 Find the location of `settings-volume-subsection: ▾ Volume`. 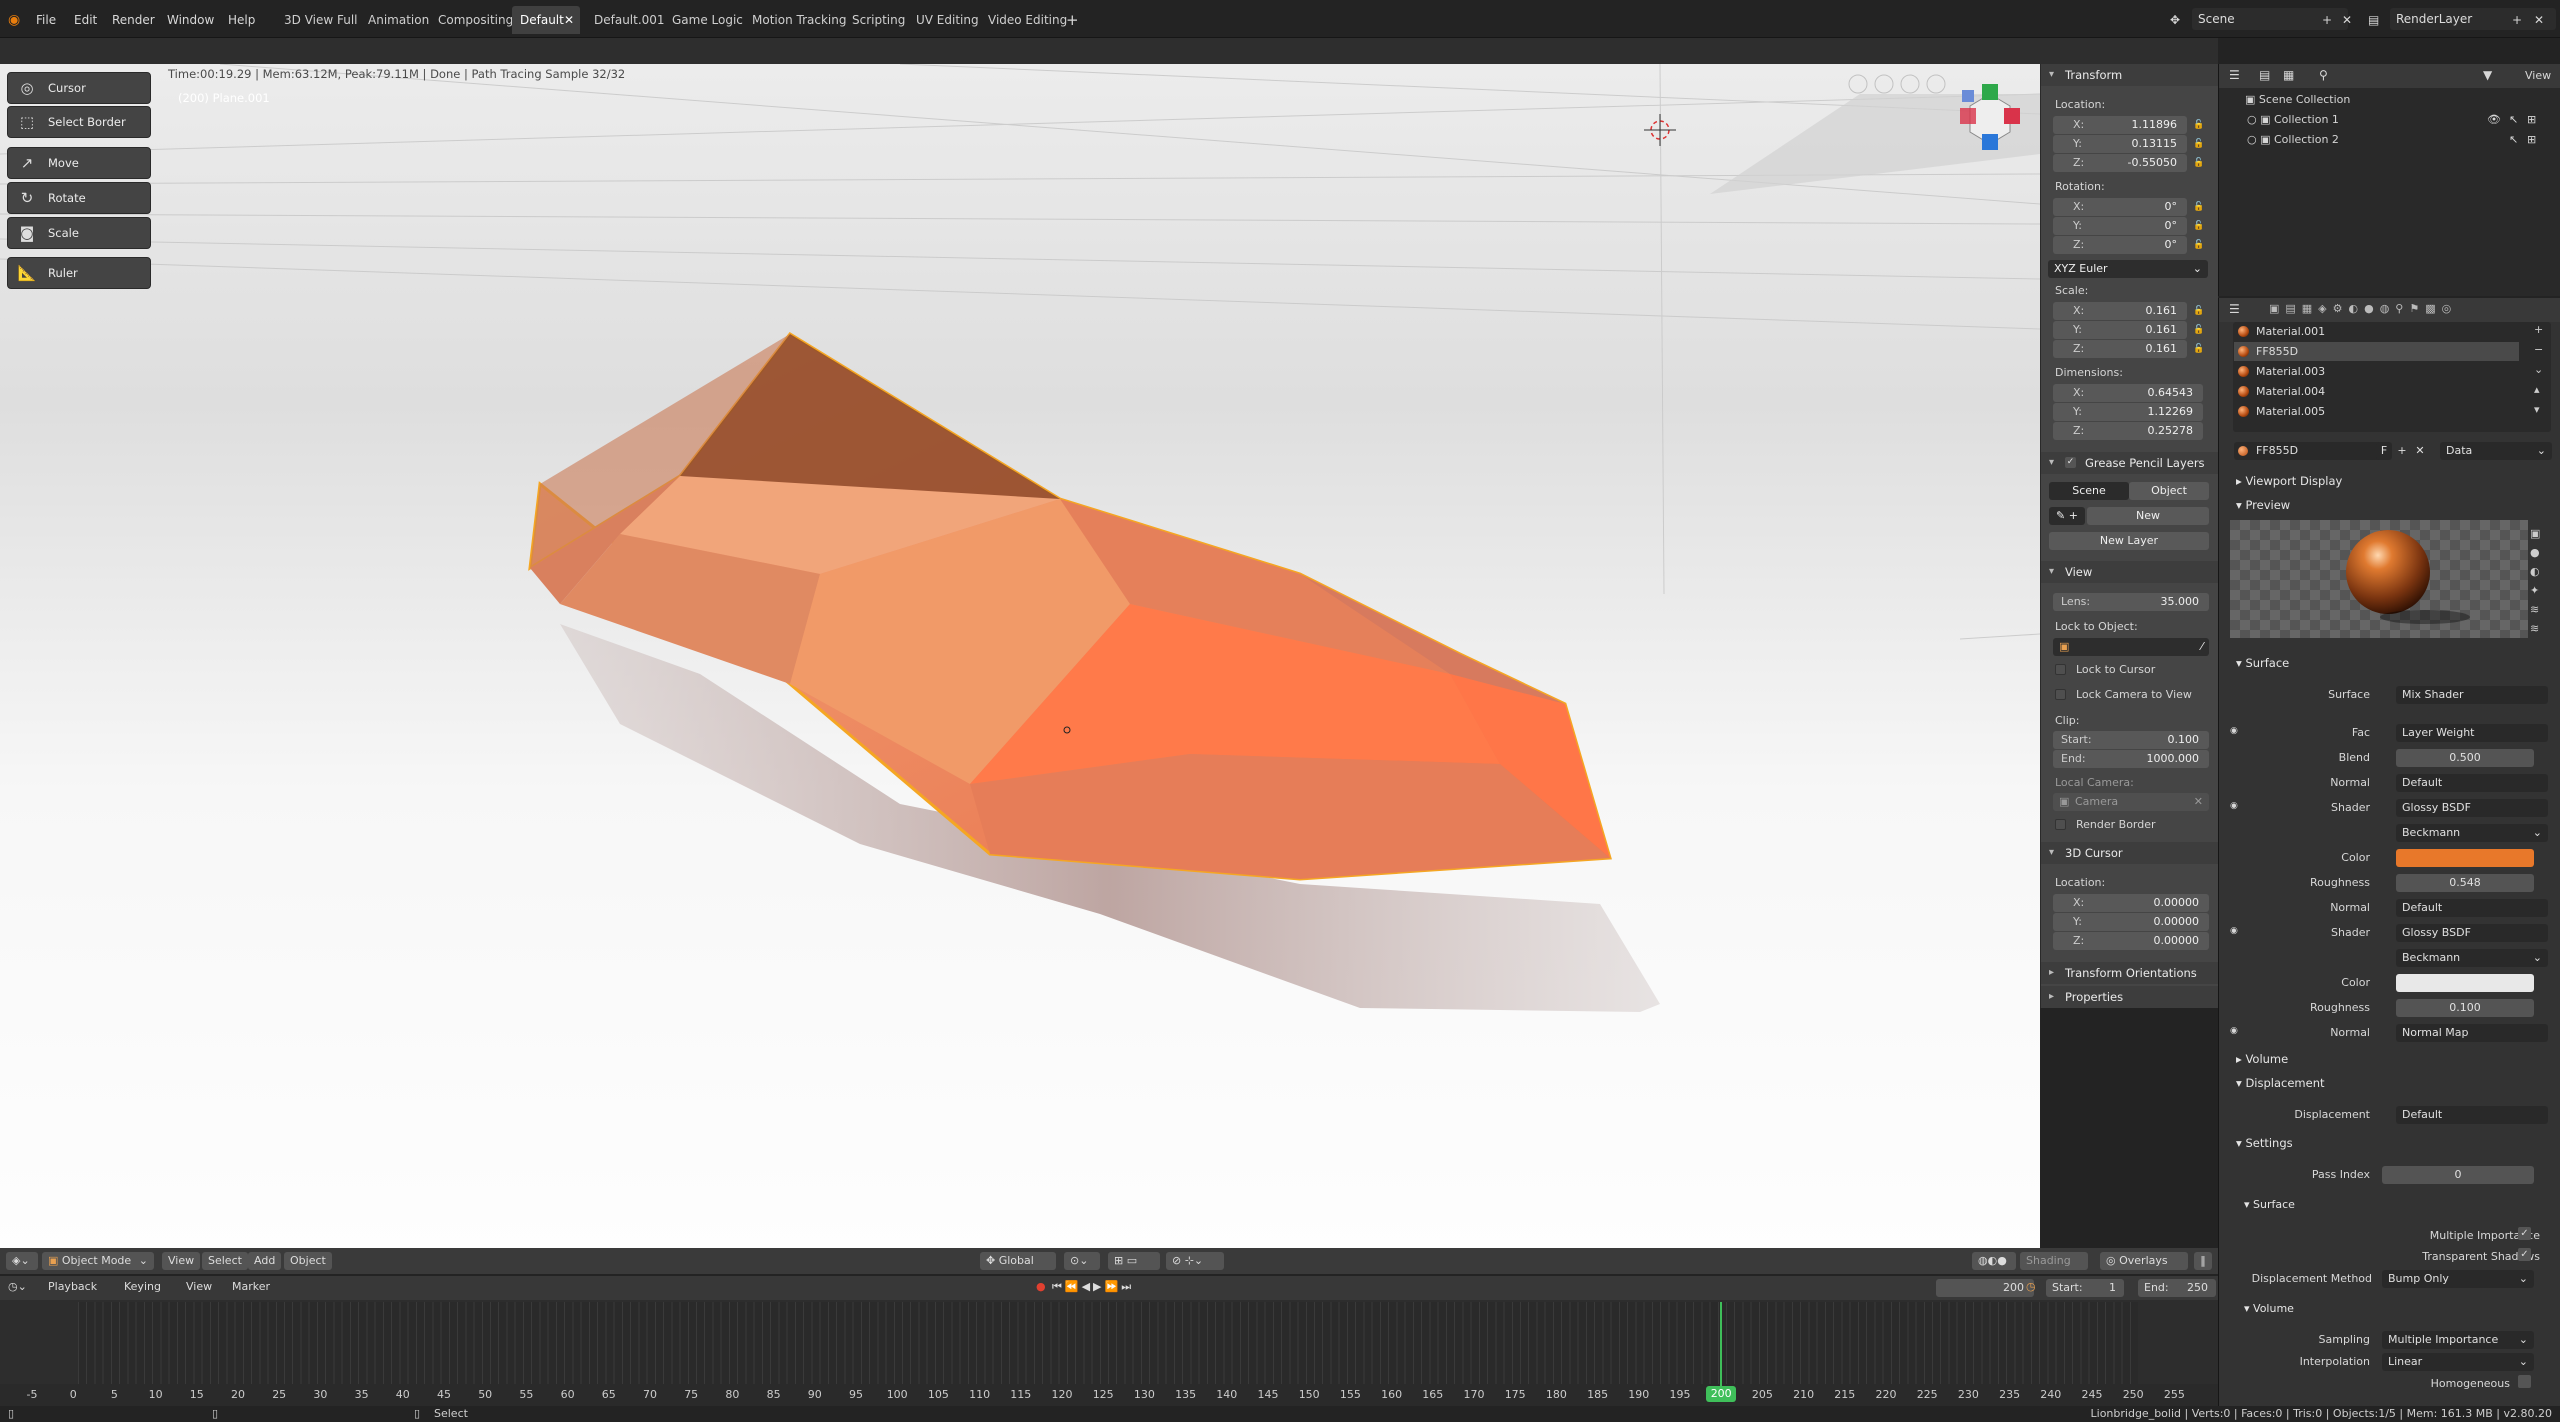

settings-volume-subsection: ▾ Volume is located at coordinates (2269, 1308).